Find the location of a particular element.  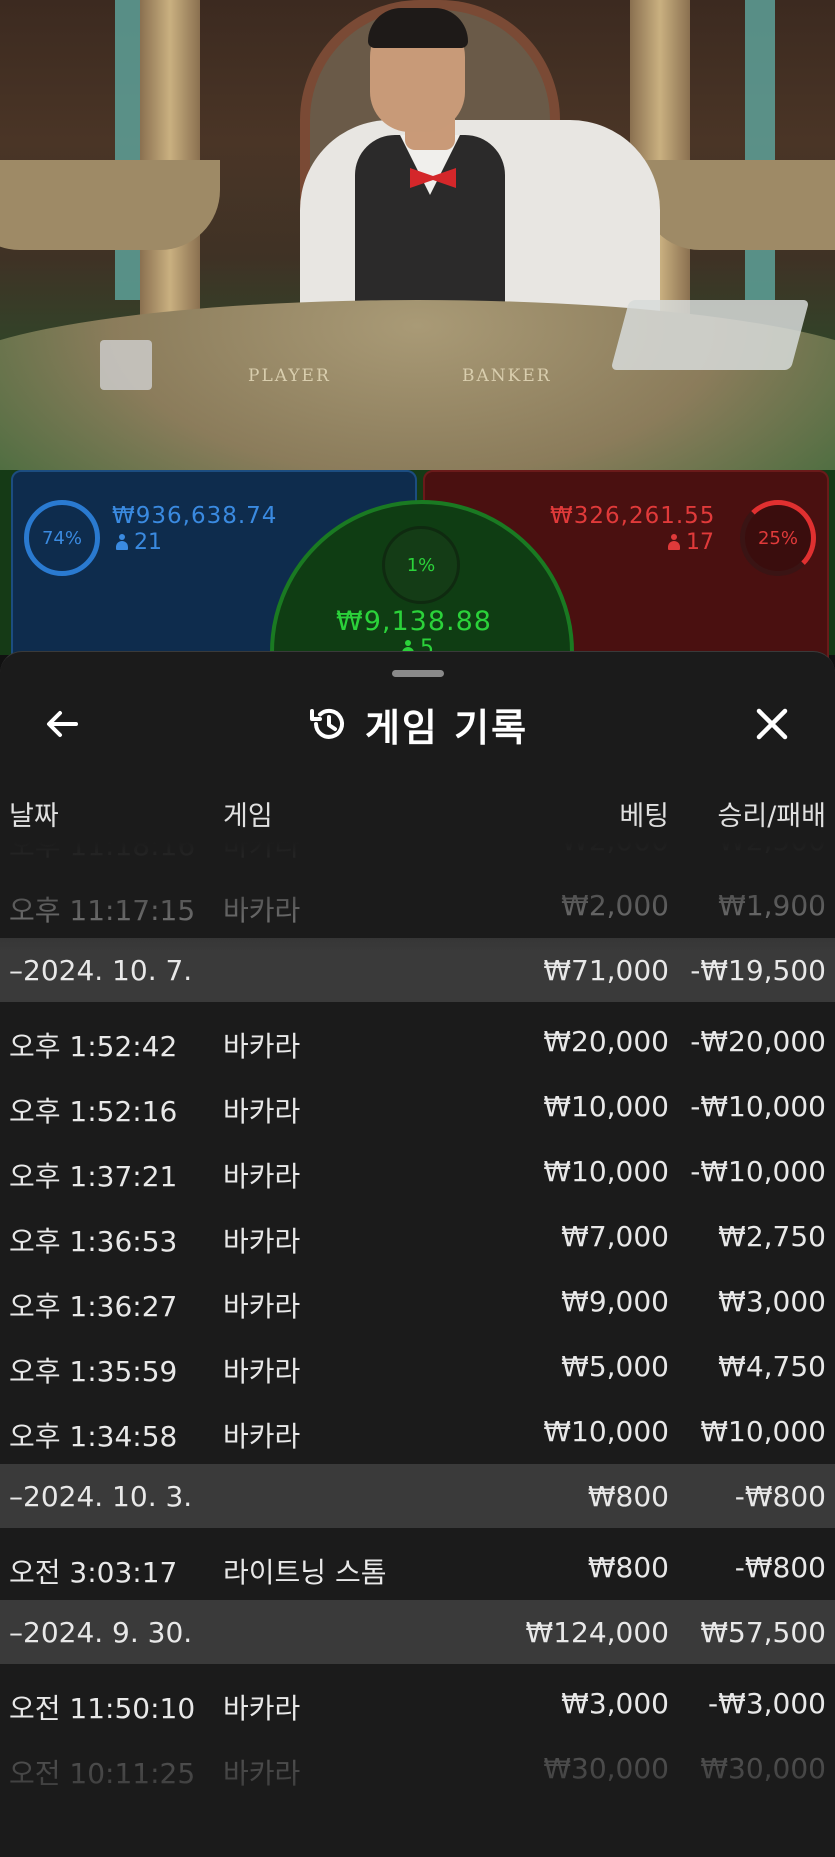

cell-date: –2024. 9. 30. is located at coordinates (101, 1632).